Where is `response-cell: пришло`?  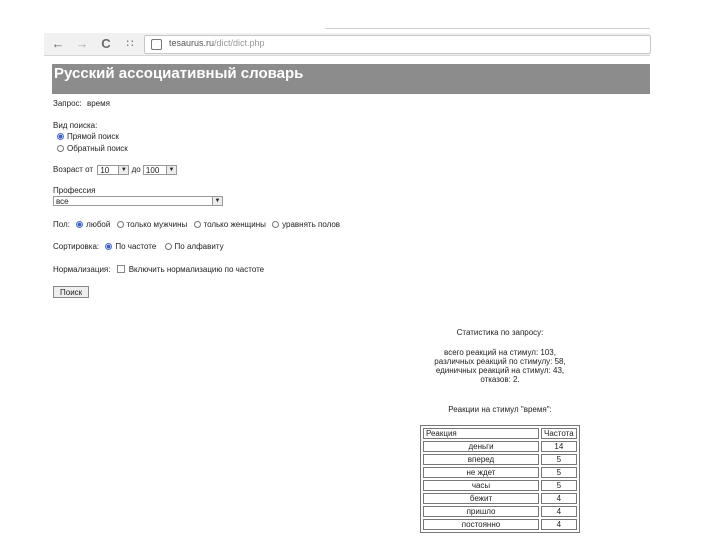 response-cell: пришло is located at coordinates (481, 511).